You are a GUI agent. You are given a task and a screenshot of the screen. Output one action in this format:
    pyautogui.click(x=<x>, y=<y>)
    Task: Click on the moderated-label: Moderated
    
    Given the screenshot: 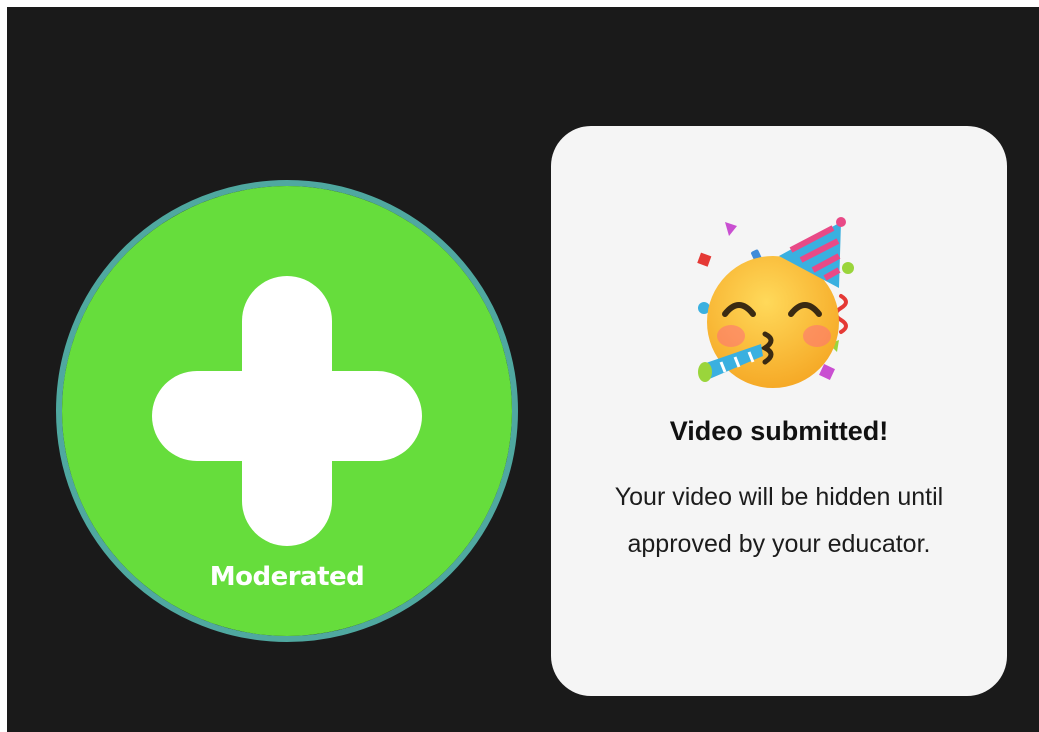 What is the action you would take?
    pyautogui.click(x=287, y=577)
    